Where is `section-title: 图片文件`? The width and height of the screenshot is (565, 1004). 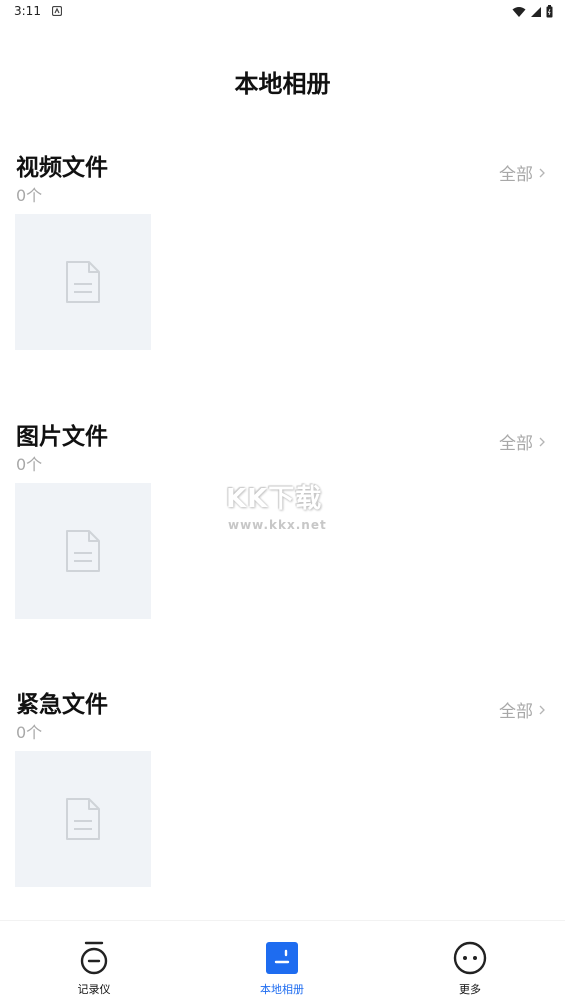 section-title: 图片文件 is located at coordinates (62, 437).